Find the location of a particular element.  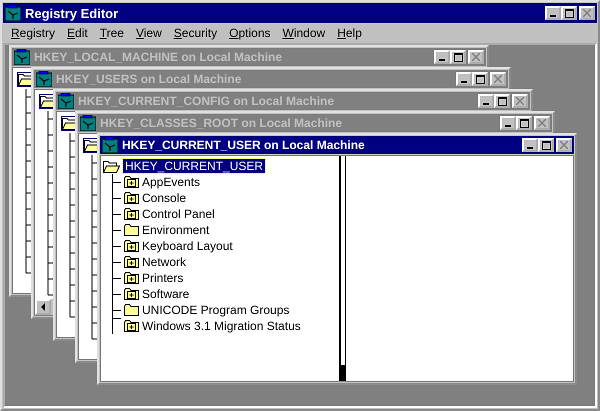

menu-item: Registry is located at coordinates (33, 33).